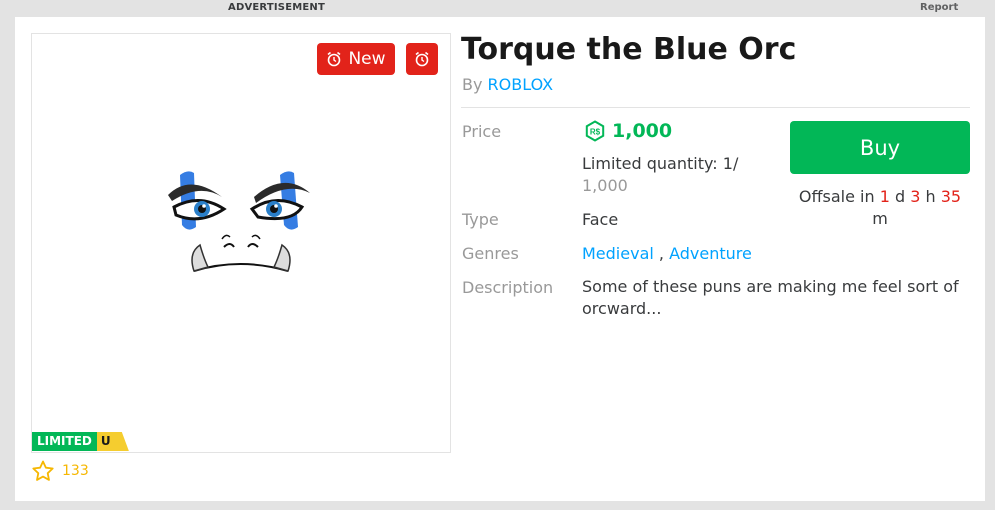 This screenshot has width=995, height=510. Describe the element at coordinates (710, 253) in the screenshot. I see `genre-link-adventure: Adventure` at that location.